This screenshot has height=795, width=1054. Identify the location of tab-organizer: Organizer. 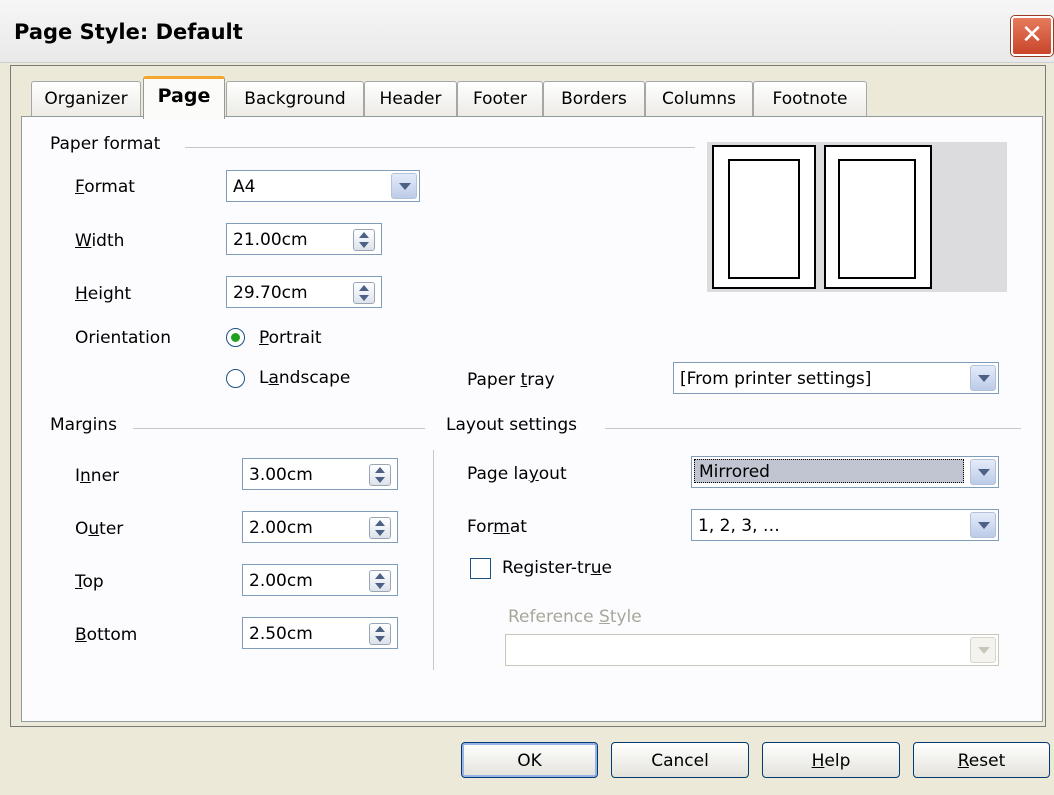
(86, 98).